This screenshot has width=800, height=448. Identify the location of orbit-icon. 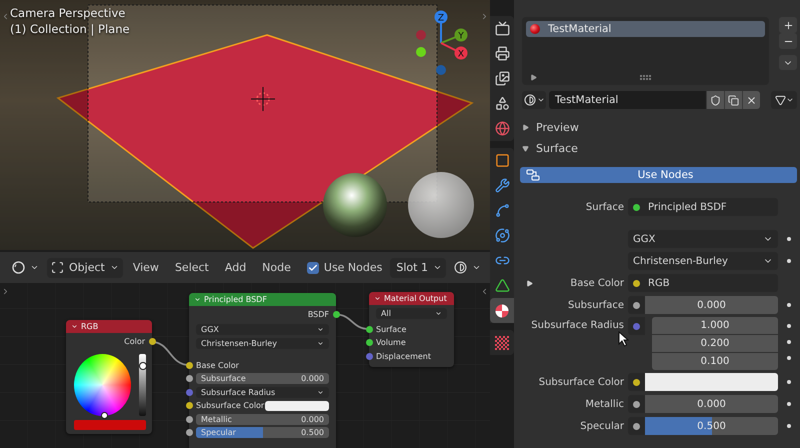
(502, 235).